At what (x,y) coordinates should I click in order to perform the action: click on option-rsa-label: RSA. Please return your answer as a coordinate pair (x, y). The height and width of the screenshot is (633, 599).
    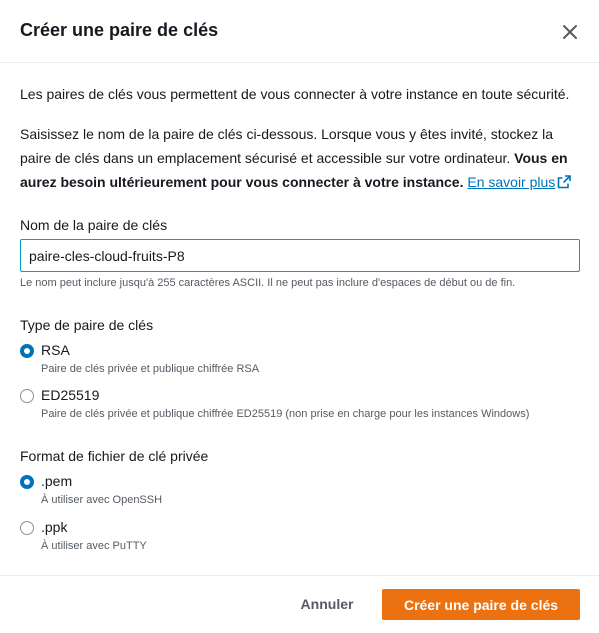
    Looking at the image, I should click on (55, 350).